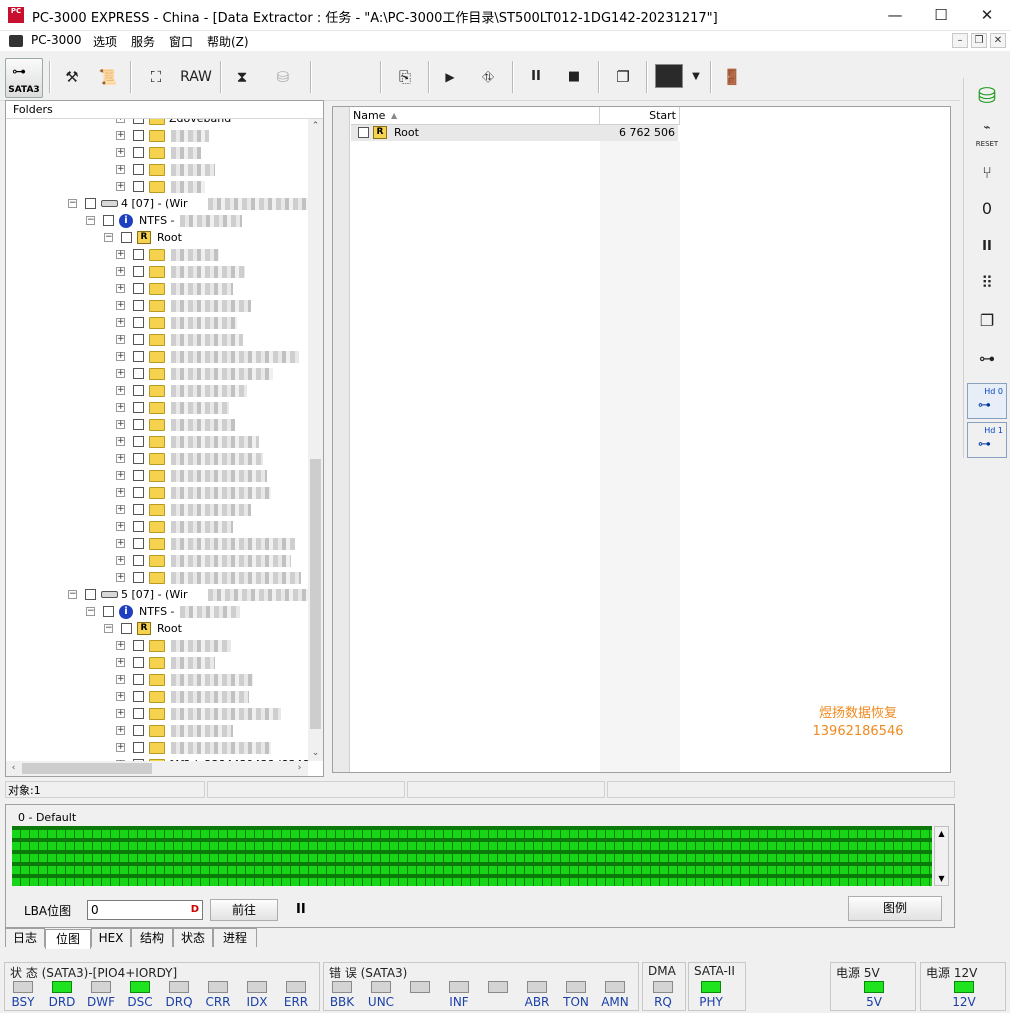  I want to click on menu-service: 服务, so click(143, 41).